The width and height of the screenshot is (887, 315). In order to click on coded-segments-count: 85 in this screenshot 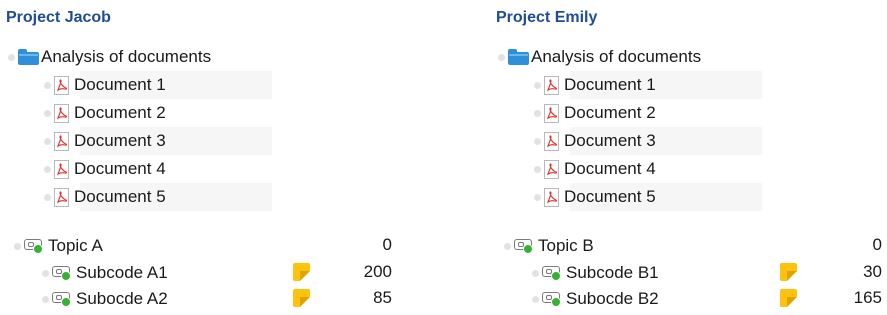, I will do `click(382, 297)`.